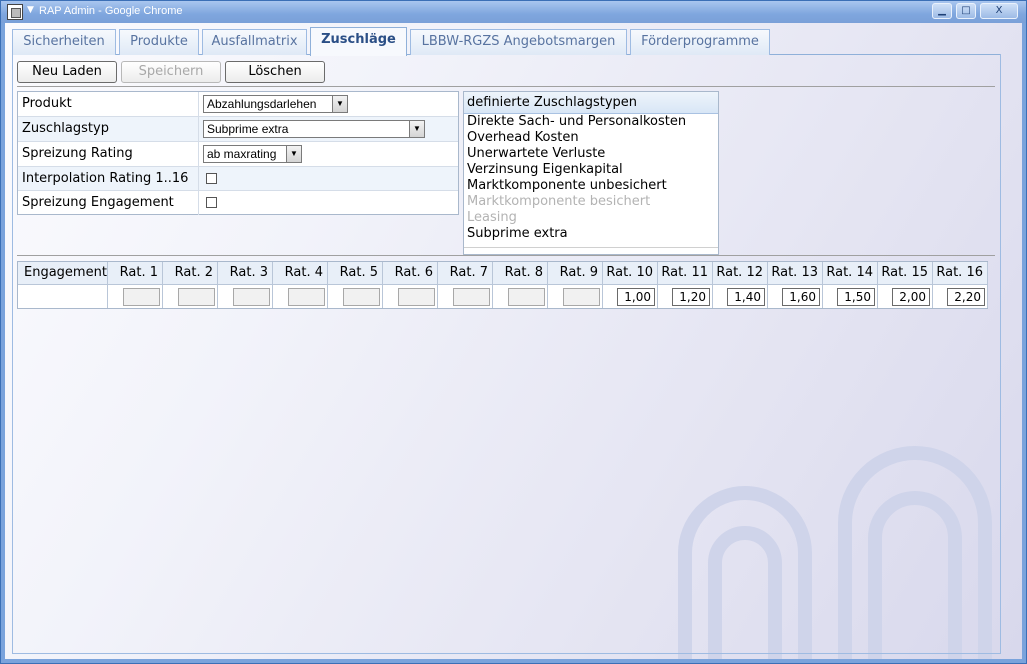 The height and width of the screenshot is (664, 1027). Describe the element at coordinates (211, 202) in the screenshot. I see `spreizung-engagement-checkbox` at that location.